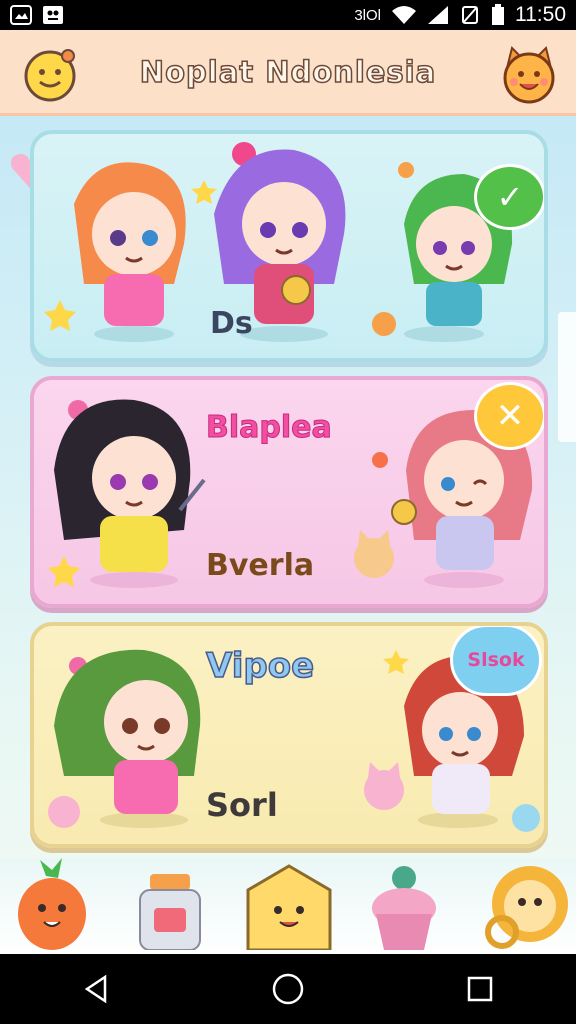 Image resolution: width=576 pixels, height=1024 pixels. Describe the element at coordinates (367, 15) in the screenshot. I see `signal-text: 3lOl` at that location.